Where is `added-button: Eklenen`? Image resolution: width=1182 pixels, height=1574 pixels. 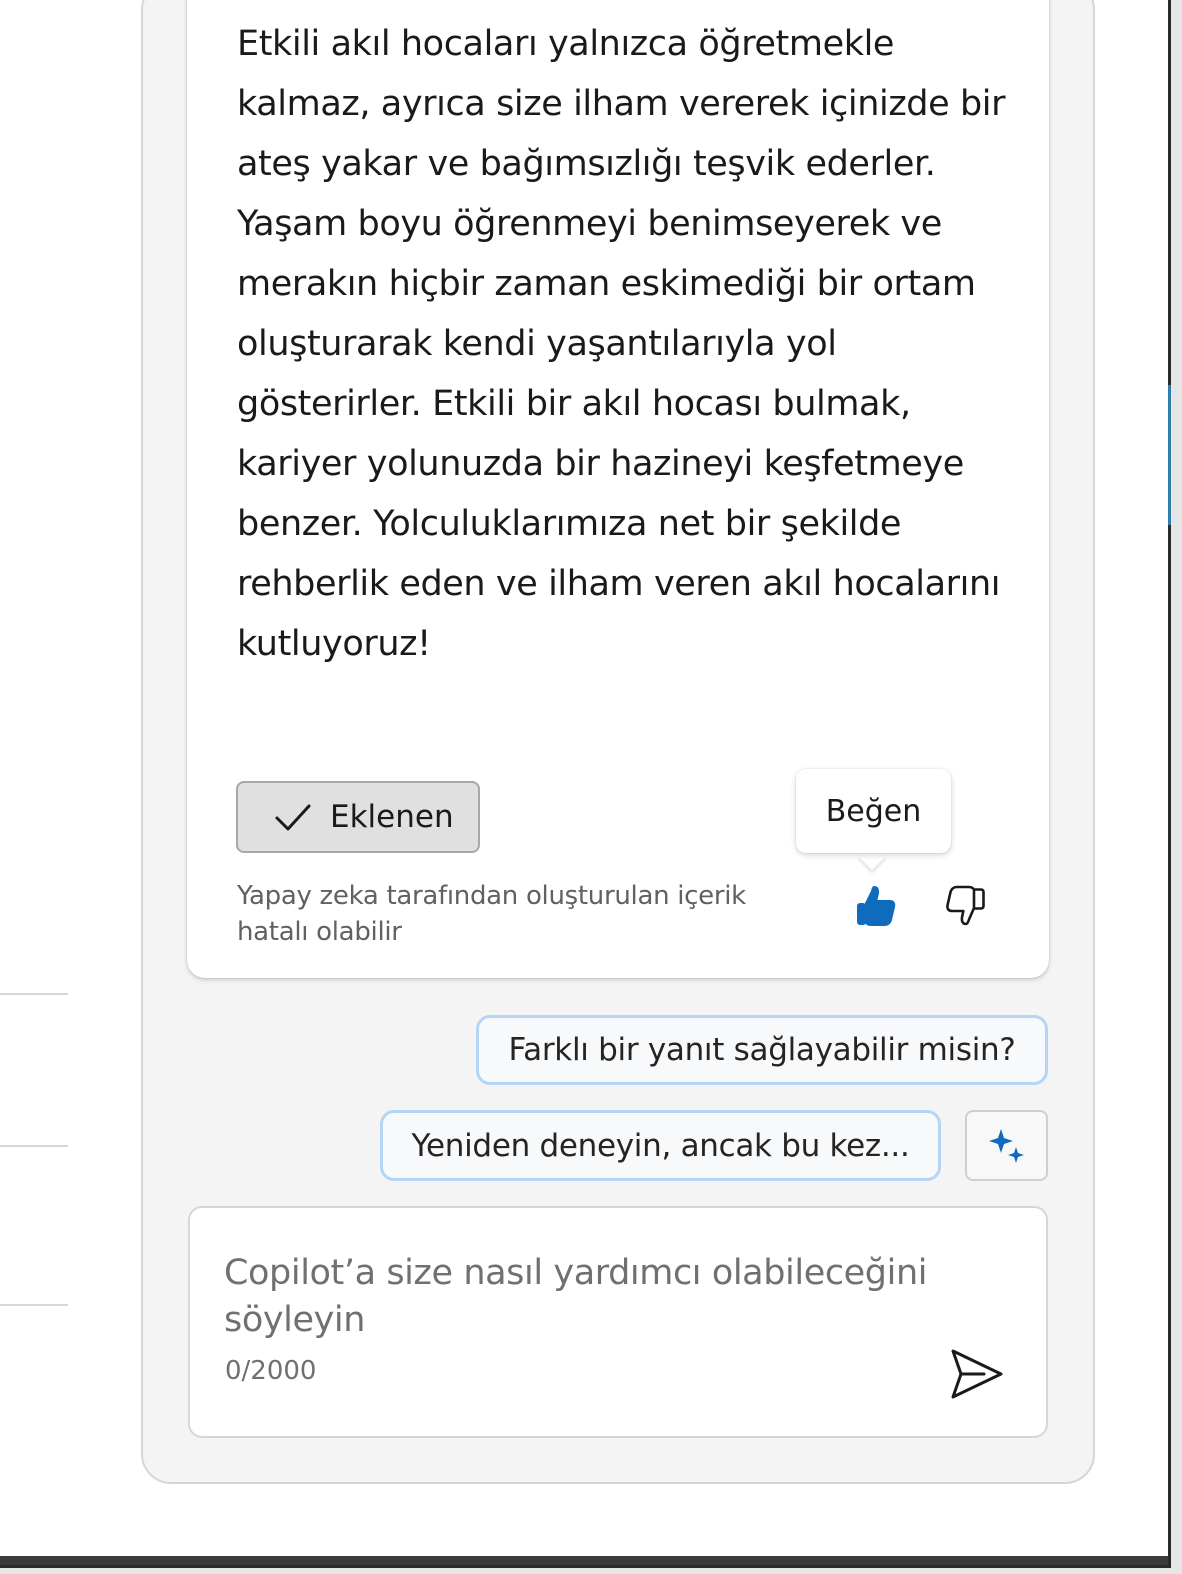 added-button: Eklenen is located at coordinates (358, 817).